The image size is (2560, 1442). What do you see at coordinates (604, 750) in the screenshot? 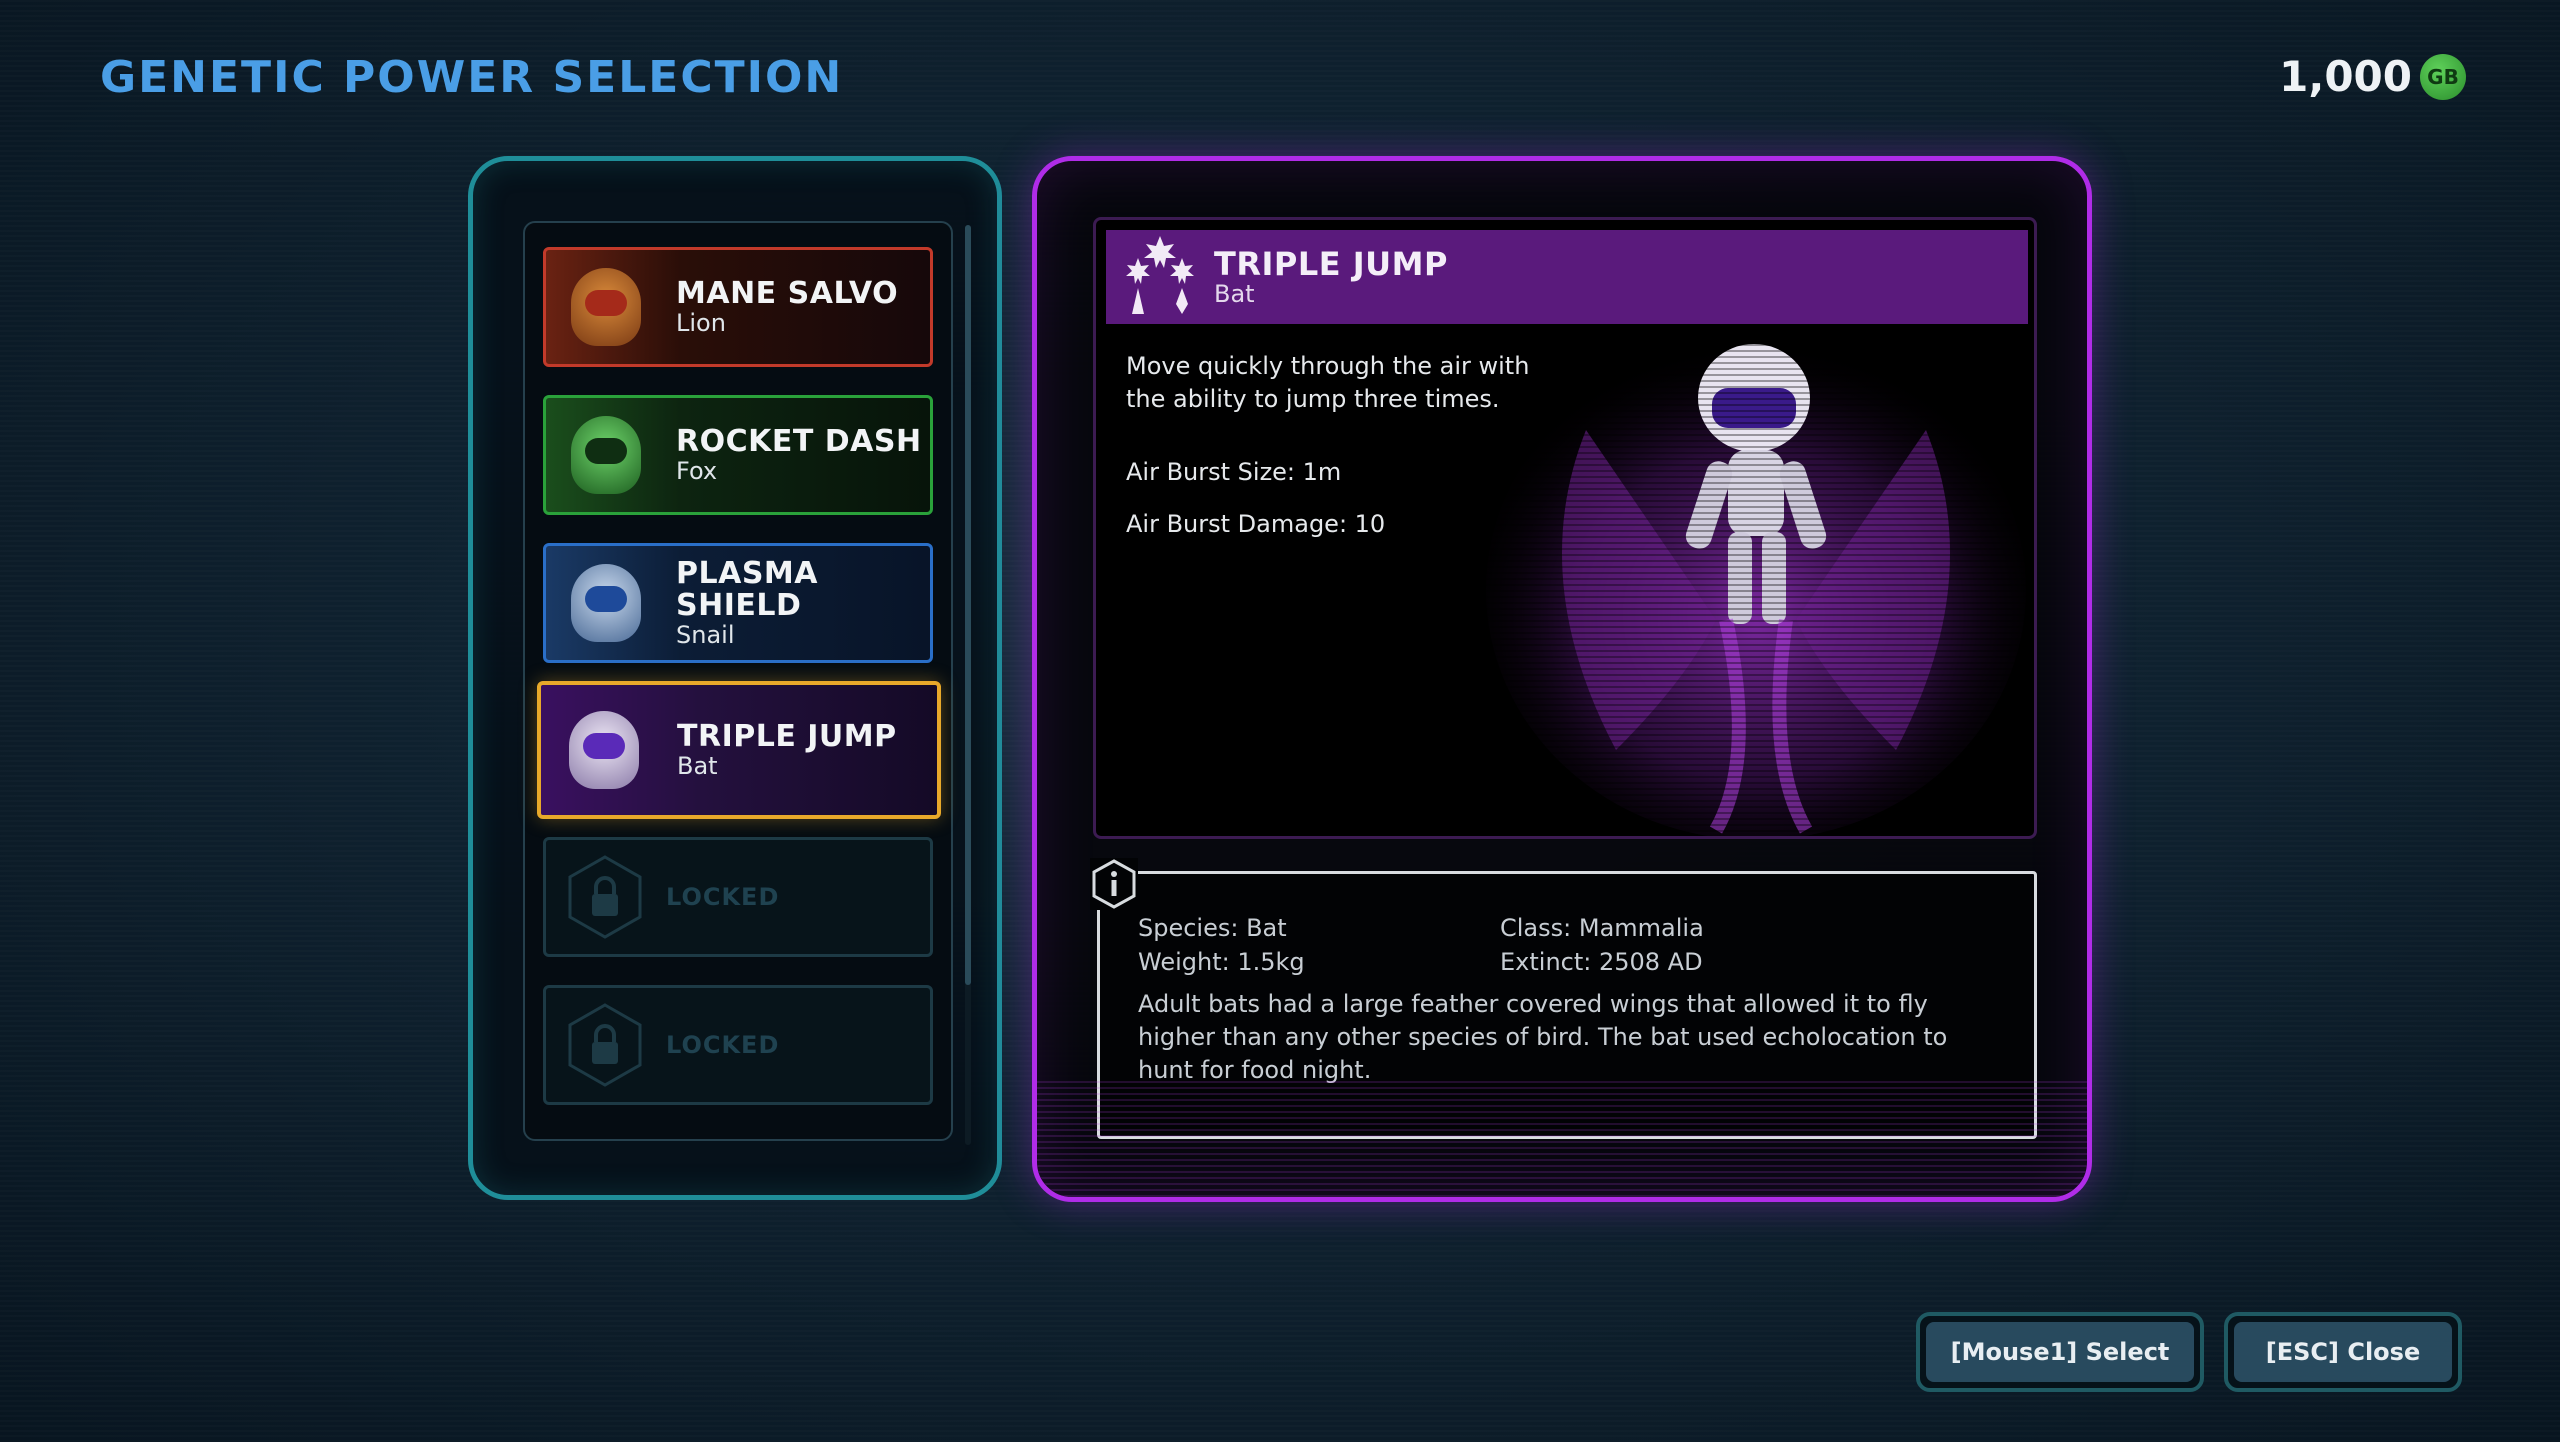
I see `bat-portrait-icon` at bounding box center [604, 750].